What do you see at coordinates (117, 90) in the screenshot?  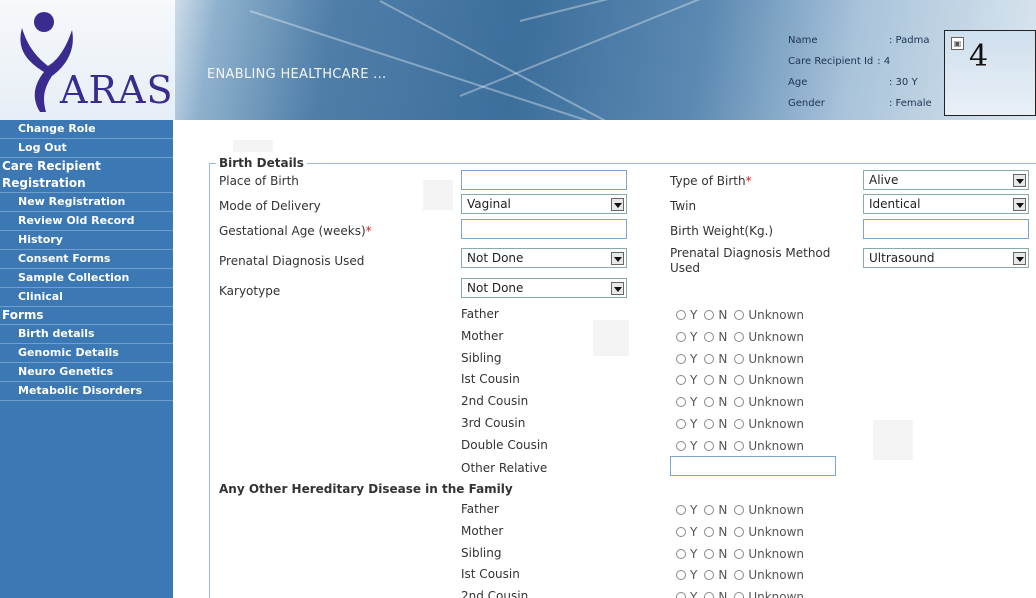 I see `logo-text: ARAS` at bounding box center [117, 90].